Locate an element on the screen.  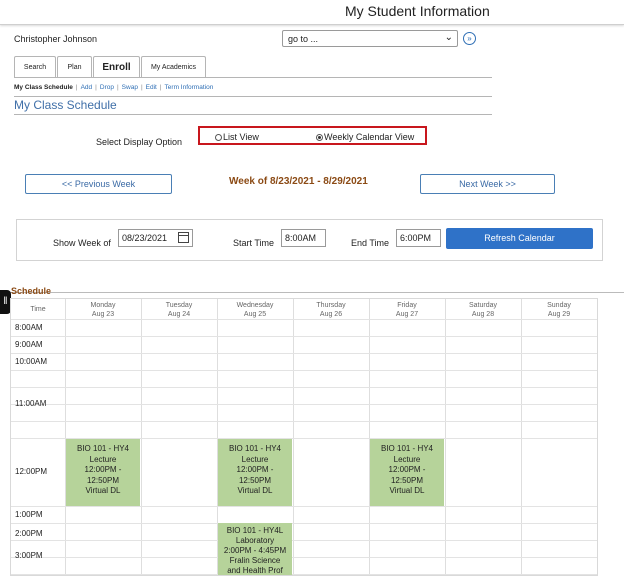
day-name: Monday is located at coordinates (103, 305).